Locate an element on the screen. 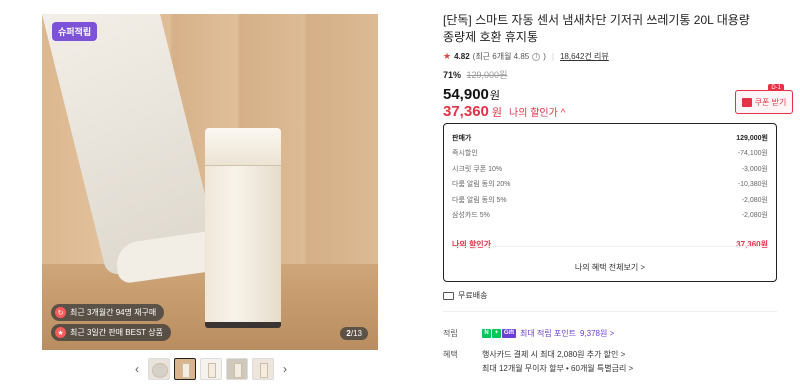 The height and width of the screenshot is (392, 800). points-text: 최대 적립 포인트 is located at coordinates (548, 333).